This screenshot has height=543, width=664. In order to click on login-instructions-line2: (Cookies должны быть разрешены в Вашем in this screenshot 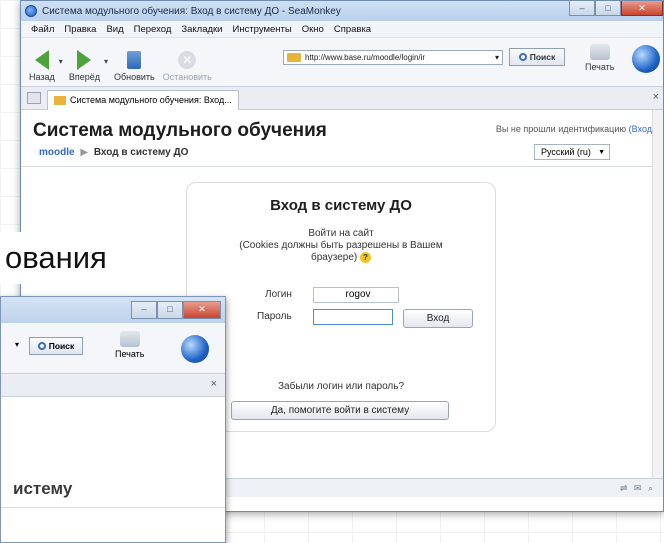, I will do `click(341, 245)`.